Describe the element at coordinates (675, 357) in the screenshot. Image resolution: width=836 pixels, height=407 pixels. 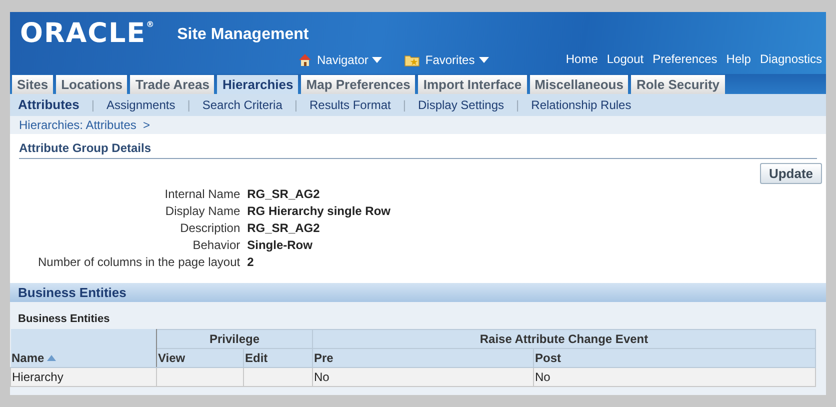
I see `column-header: Post` at that location.